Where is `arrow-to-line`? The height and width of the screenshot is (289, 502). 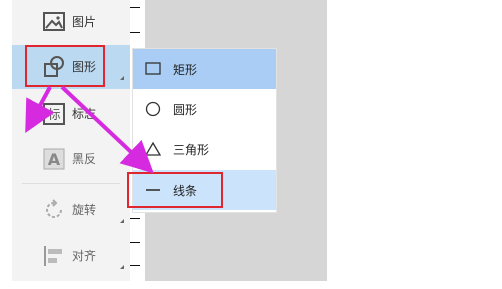 arrow-to-line is located at coordinates (107, 129).